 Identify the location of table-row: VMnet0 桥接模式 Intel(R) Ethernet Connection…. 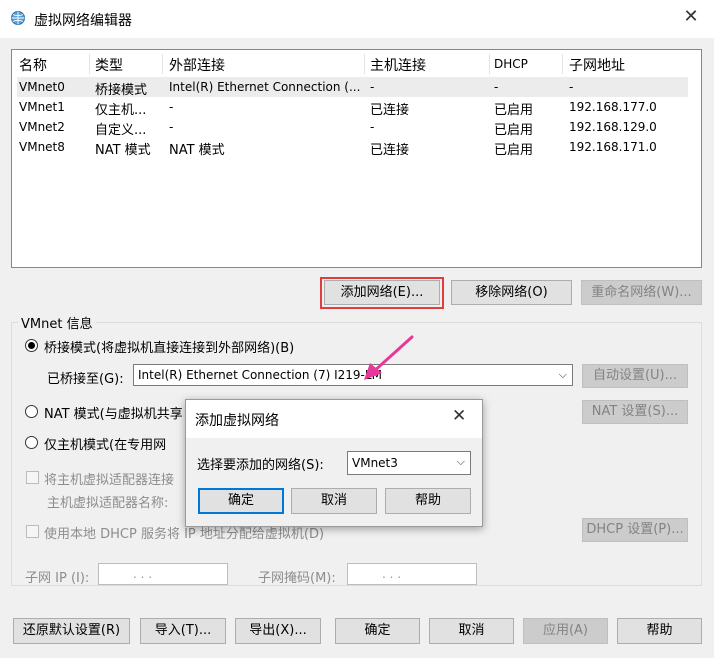
(352, 87).